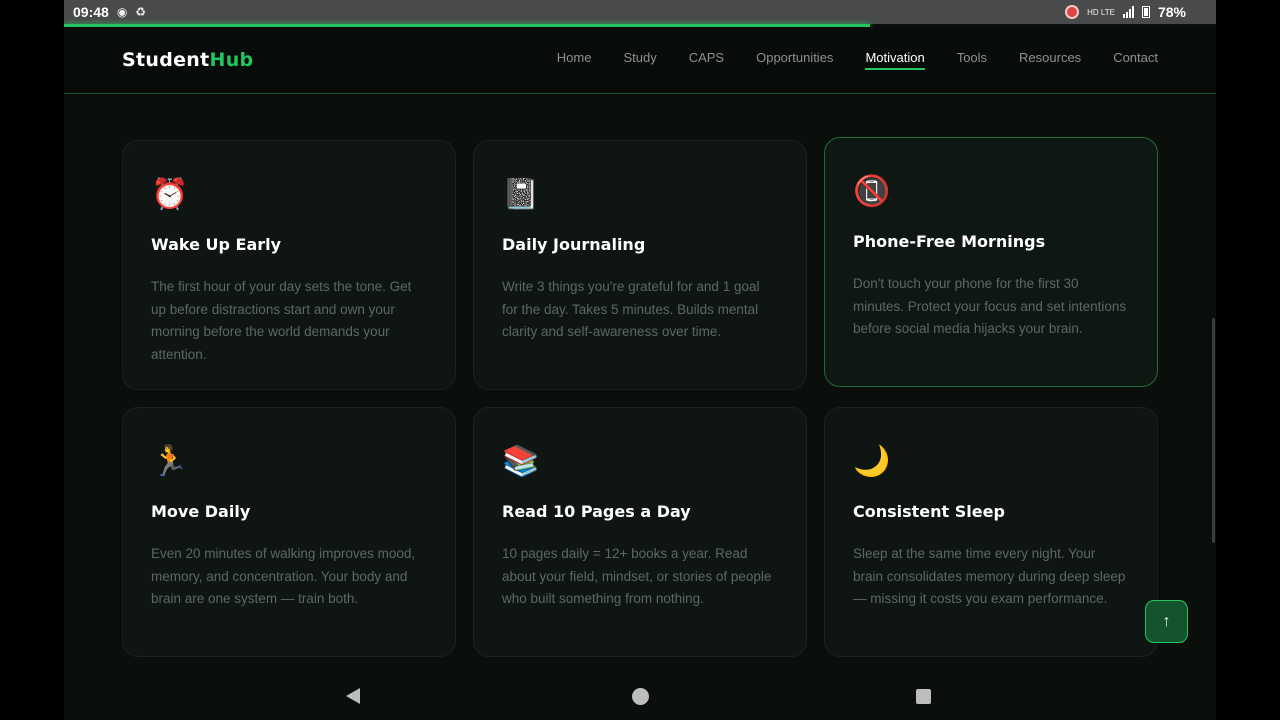 The height and width of the screenshot is (720, 1280). I want to click on nav-link-motivation: Motivation, so click(895, 60).